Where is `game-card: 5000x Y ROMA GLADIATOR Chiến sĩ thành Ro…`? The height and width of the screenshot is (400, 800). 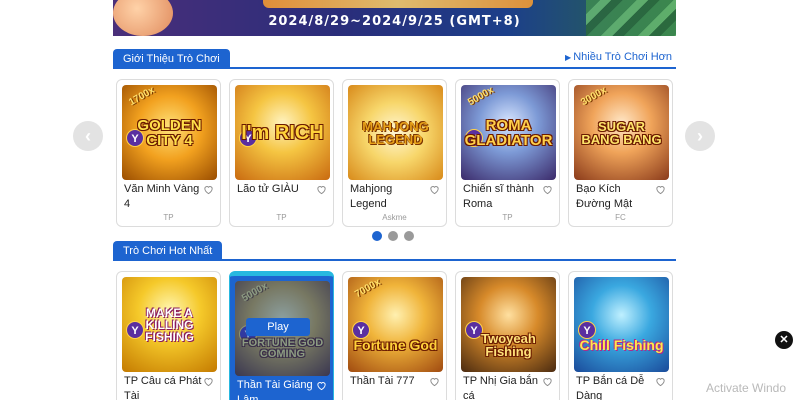
game-card: 5000x Y ROMA GLADIATOR Chiến sĩ thành Ro… is located at coordinates (507, 153).